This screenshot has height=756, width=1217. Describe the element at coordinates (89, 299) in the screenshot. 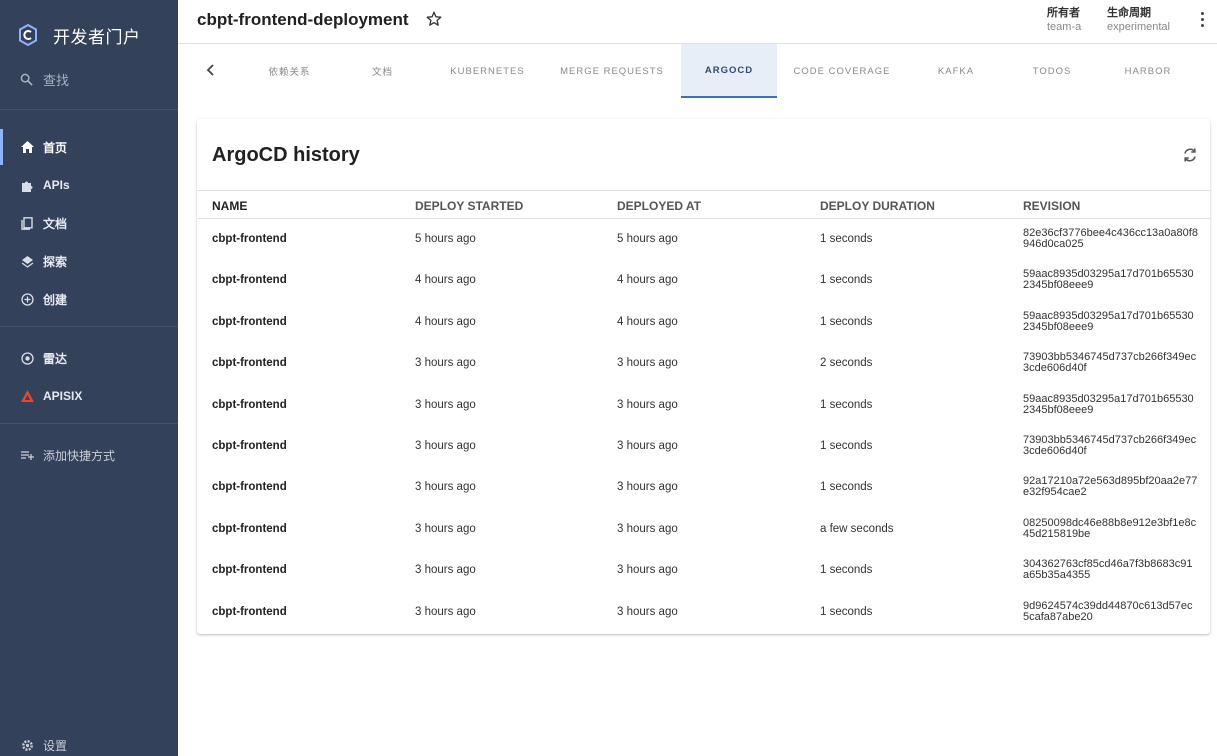

I see `sidebar-item-create: 创建` at that location.